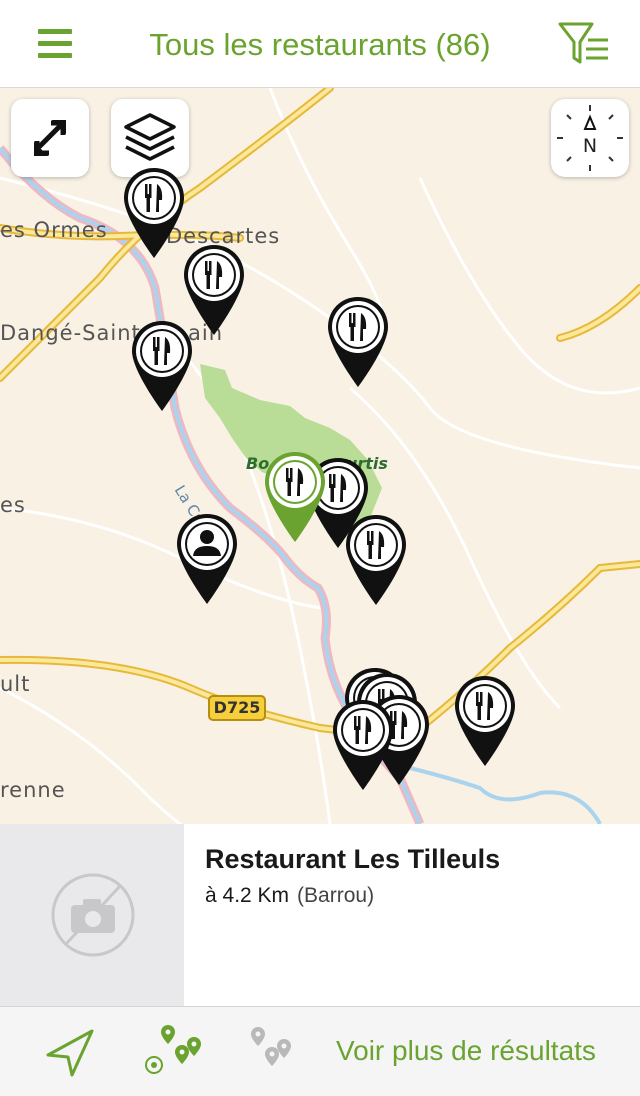 This screenshot has height=1096, width=640. I want to click on restaurant-town: (Barrou), so click(336, 895).